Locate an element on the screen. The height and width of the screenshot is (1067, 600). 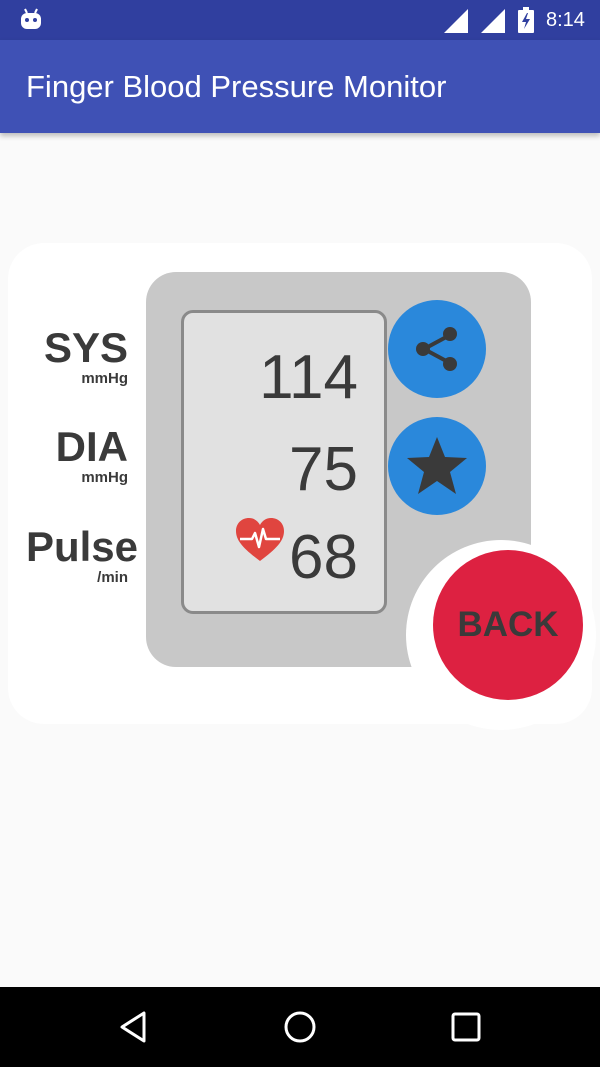
sys-reading: 114 is located at coordinates (308, 377).